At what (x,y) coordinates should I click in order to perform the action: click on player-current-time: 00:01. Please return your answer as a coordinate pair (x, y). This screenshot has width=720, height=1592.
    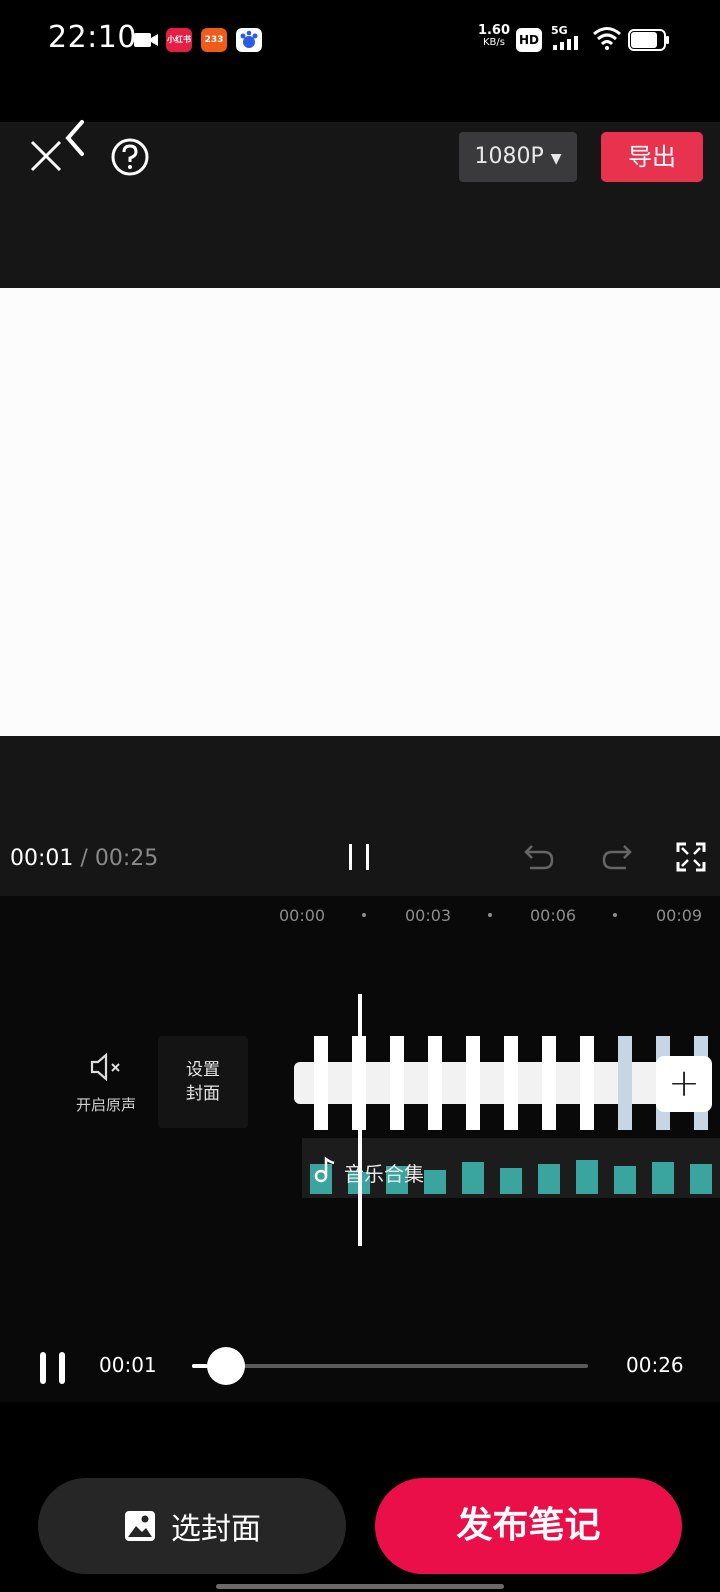
    Looking at the image, I should click on (128, 1365).